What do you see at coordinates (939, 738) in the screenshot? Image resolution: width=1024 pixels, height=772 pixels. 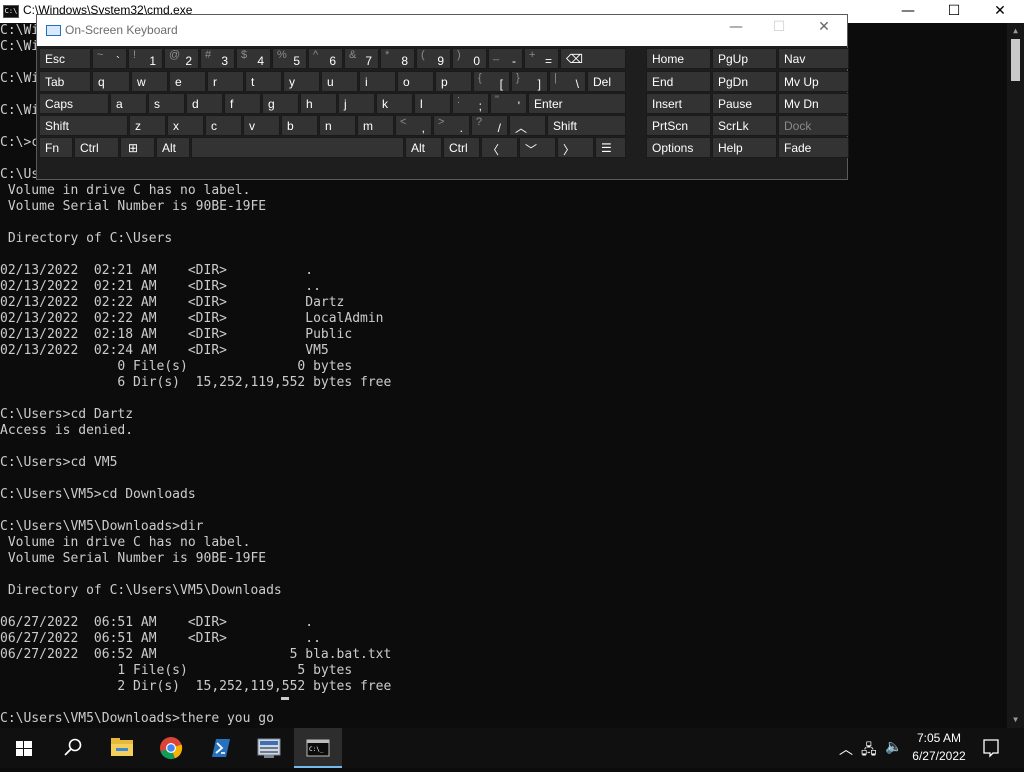 I see `clock-time: 7:05 AM` at bounding box center [939, 738].